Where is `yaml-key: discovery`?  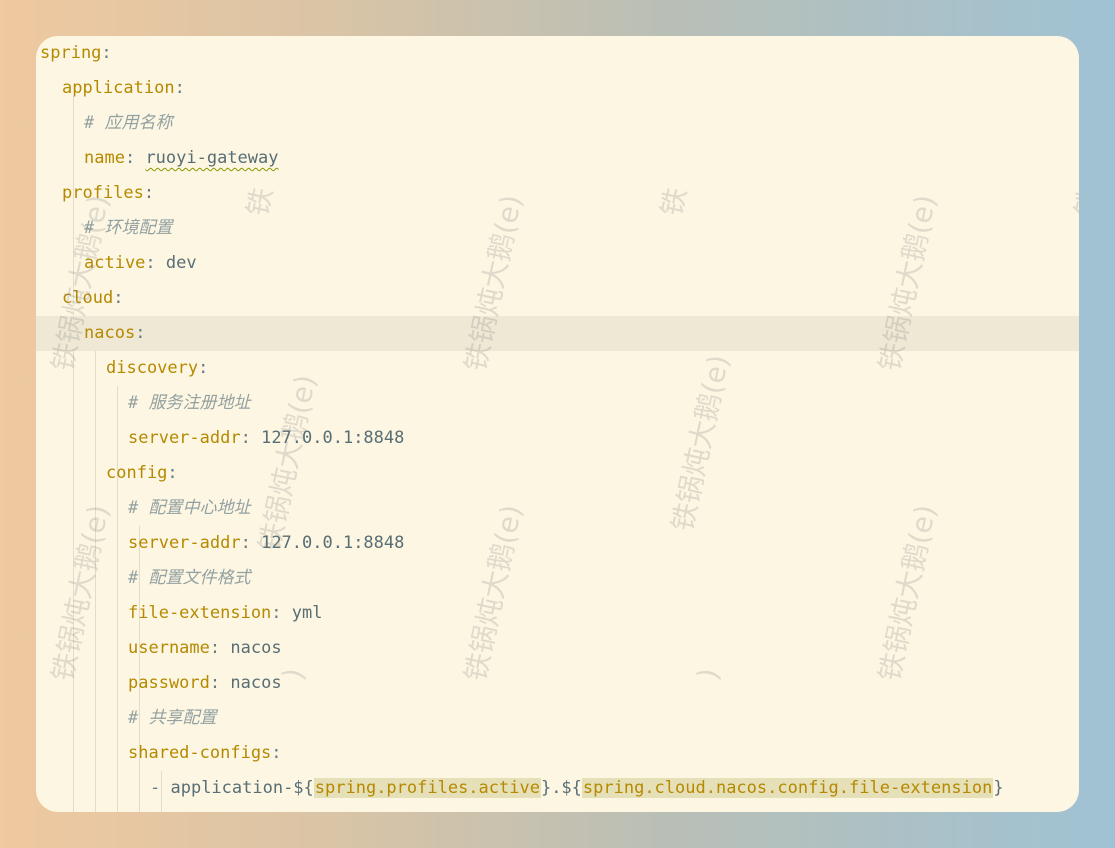 yaml-key: discovery is located at coordinates (152, 368).